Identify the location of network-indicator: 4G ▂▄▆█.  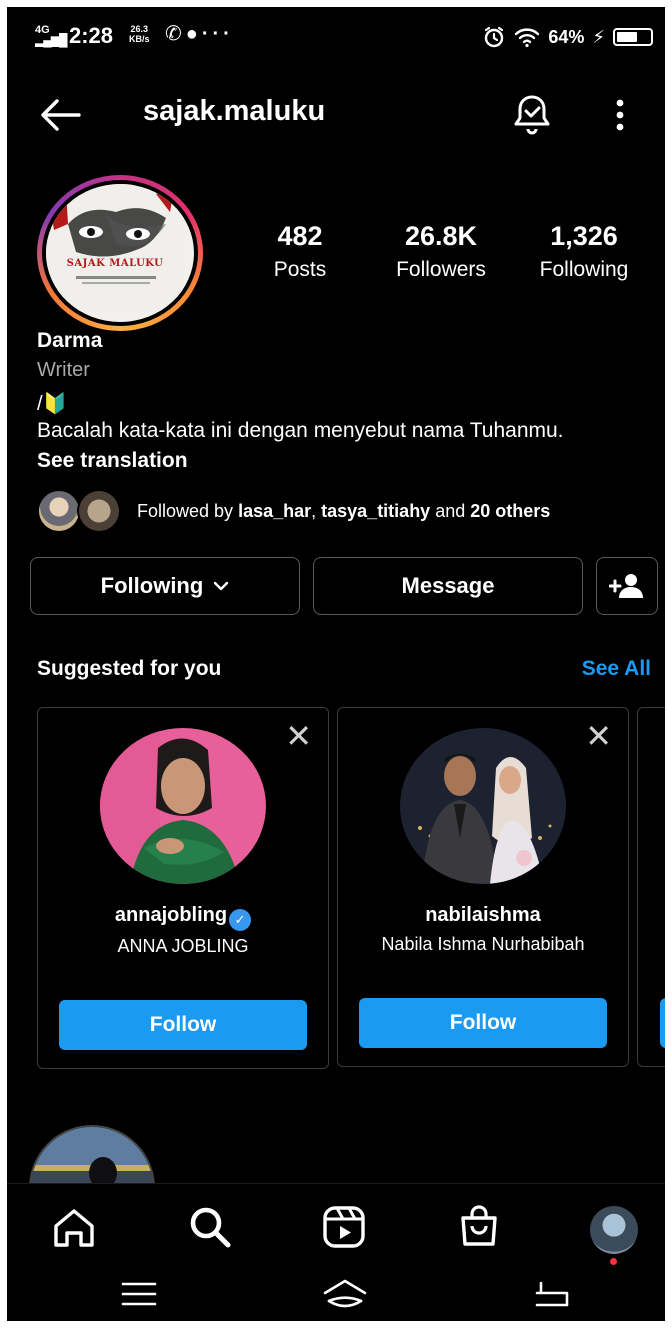
(51, 36).